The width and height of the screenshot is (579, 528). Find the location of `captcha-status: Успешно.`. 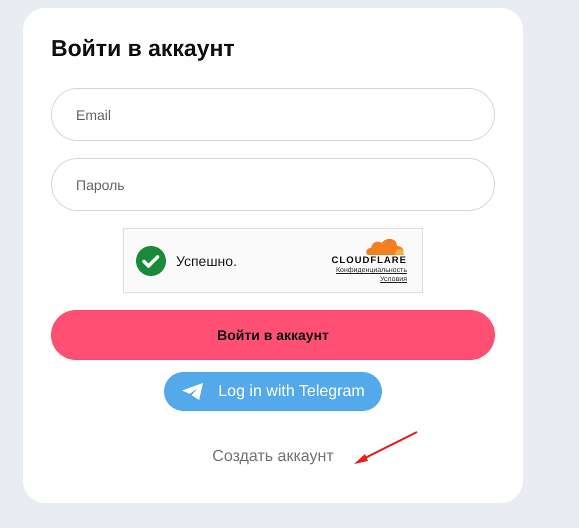

captcha-status: Успешно. is located at coordinates (207, 260).